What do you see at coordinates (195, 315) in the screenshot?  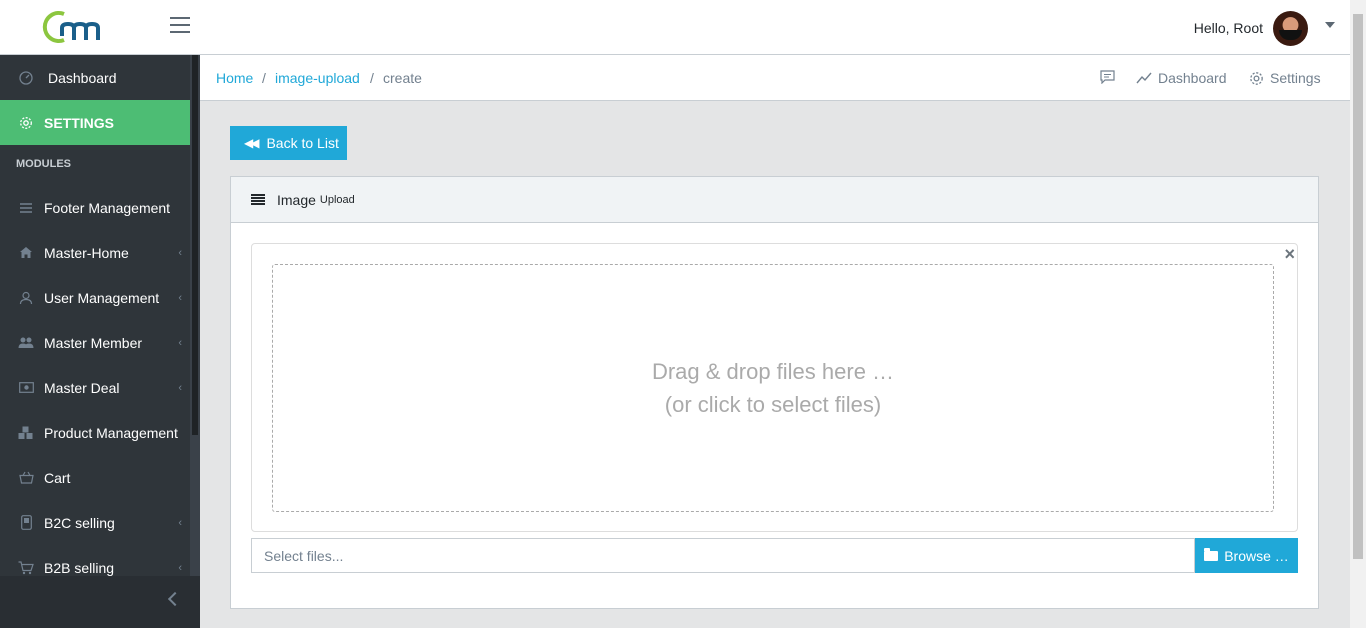 I see `sidebar-scrollbar` at bounding box center [195, 315].